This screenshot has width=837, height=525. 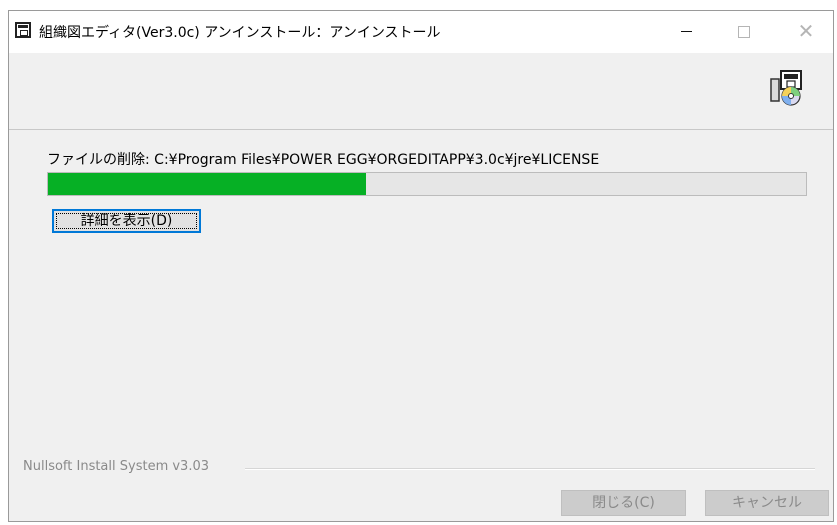 I want to click on header-banner, so click(x=421, y=91).